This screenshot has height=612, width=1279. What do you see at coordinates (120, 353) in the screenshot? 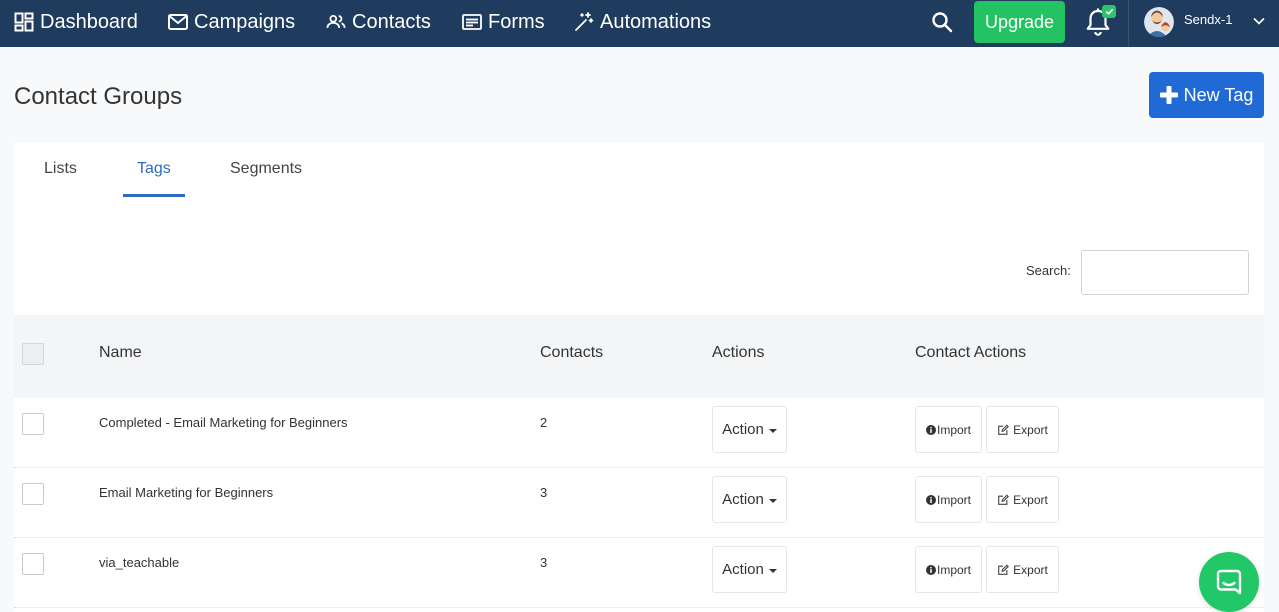
I see `column-header-name: Name` at bounding box center [120, 353].